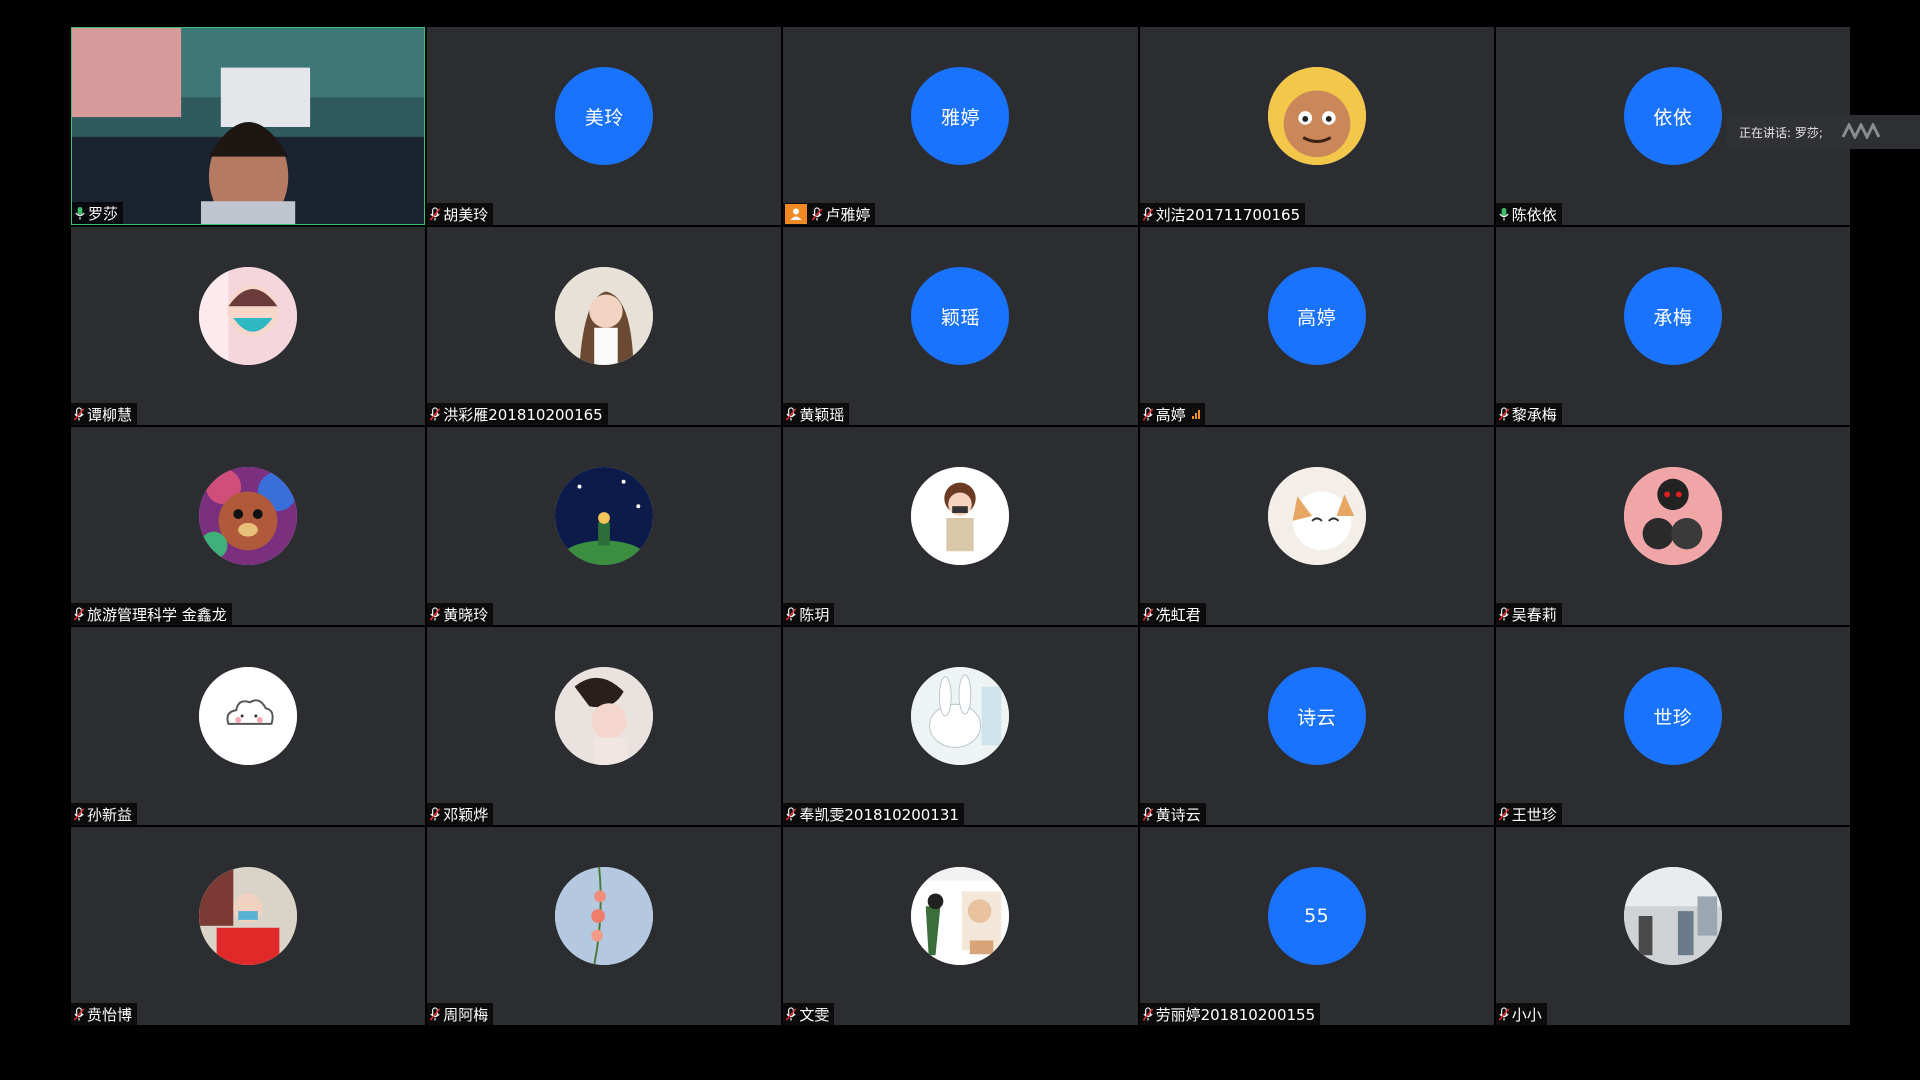 Image resolution: width=1920 pixels, height=1080 pixels. I want to click on participant-tile: 贲怡博, so click(248, 926).